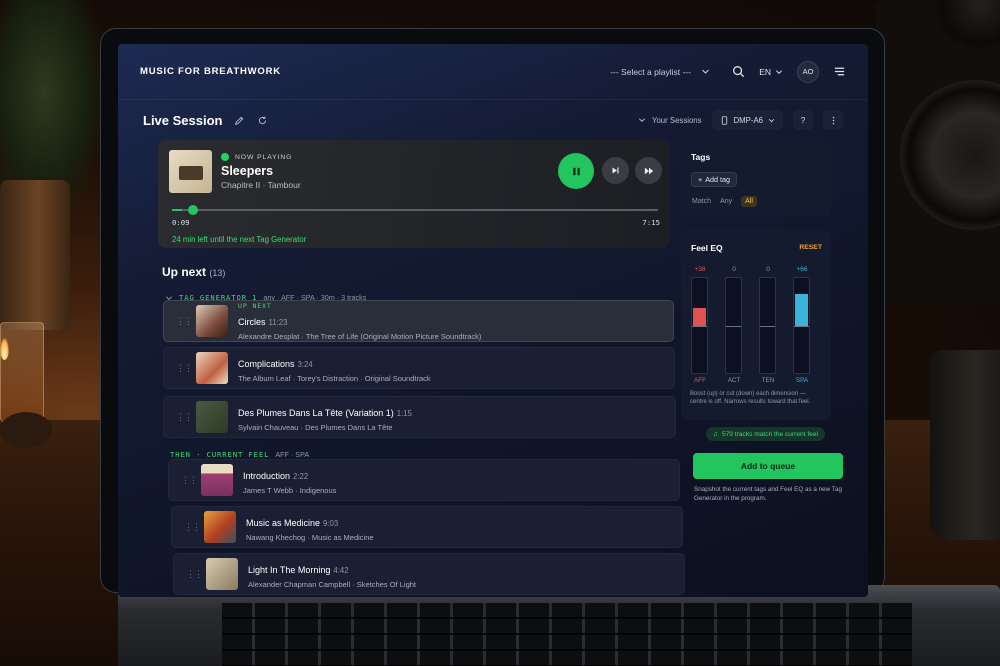  I want to click on remaining-note: 24 min left until the next Tag Generator, so click(239, 239).